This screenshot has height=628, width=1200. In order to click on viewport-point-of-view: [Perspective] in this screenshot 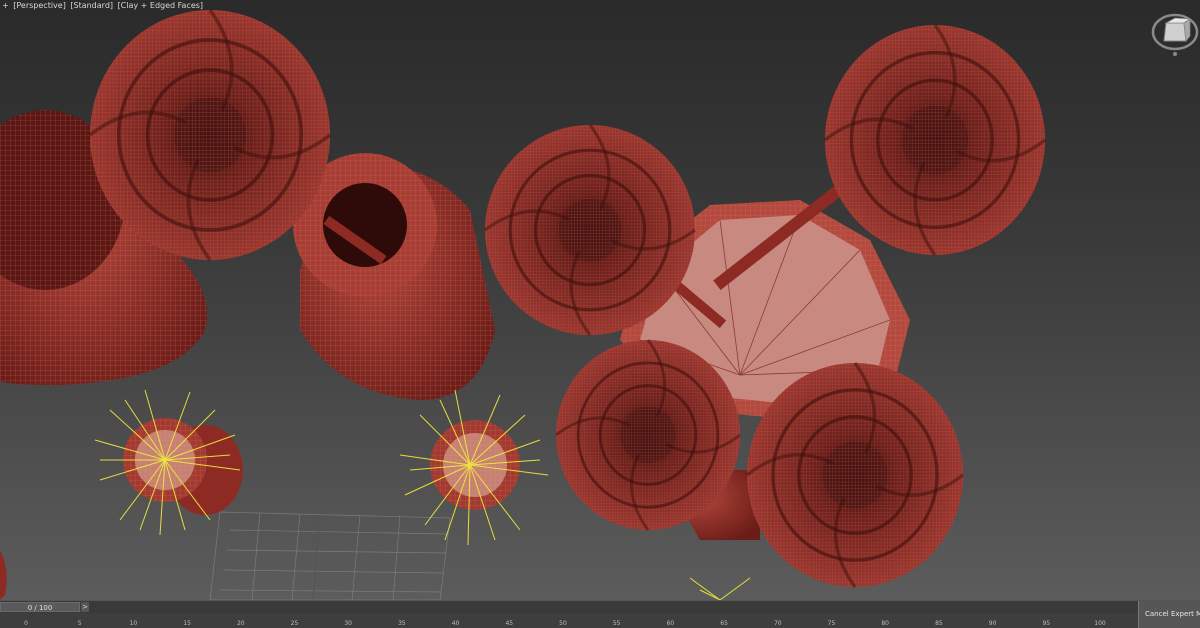, I will do `click(39, 5)`.